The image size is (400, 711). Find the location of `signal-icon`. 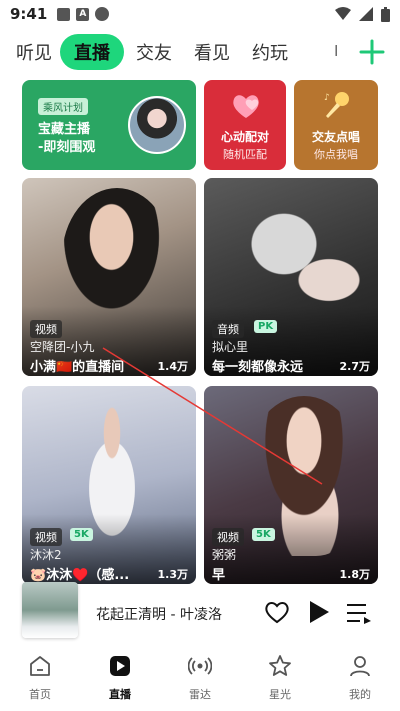

signal-icon is located at coordinates (366, 14).